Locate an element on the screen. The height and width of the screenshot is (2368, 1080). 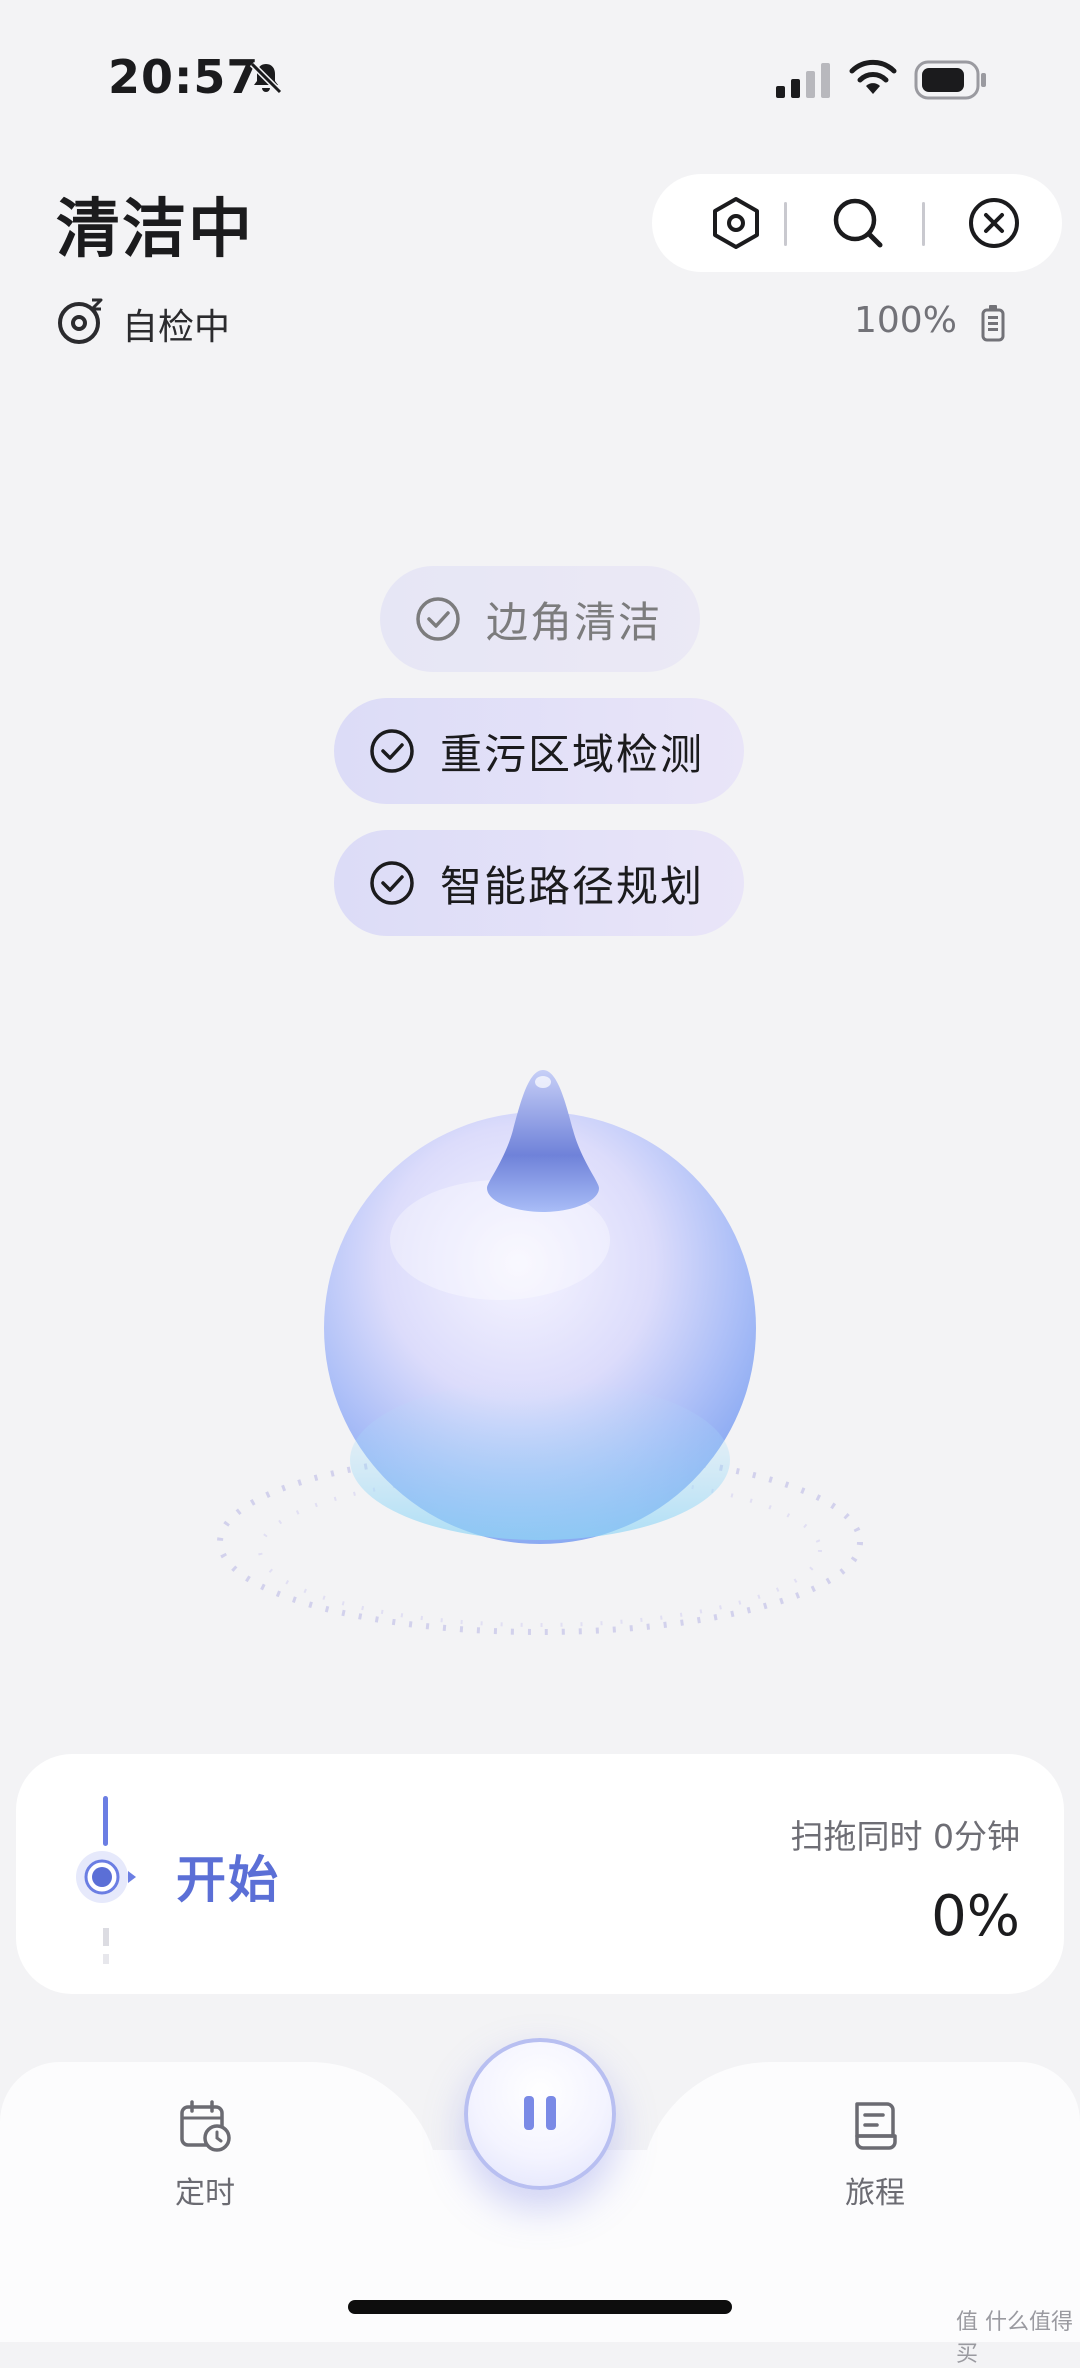
status-text: 自检中 is located at coordinates (176, 327).